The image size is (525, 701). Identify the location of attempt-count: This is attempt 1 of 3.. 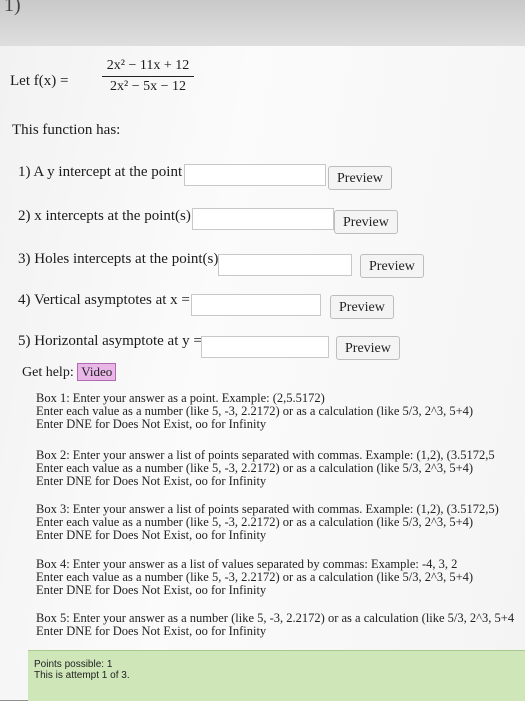
(82, 675).